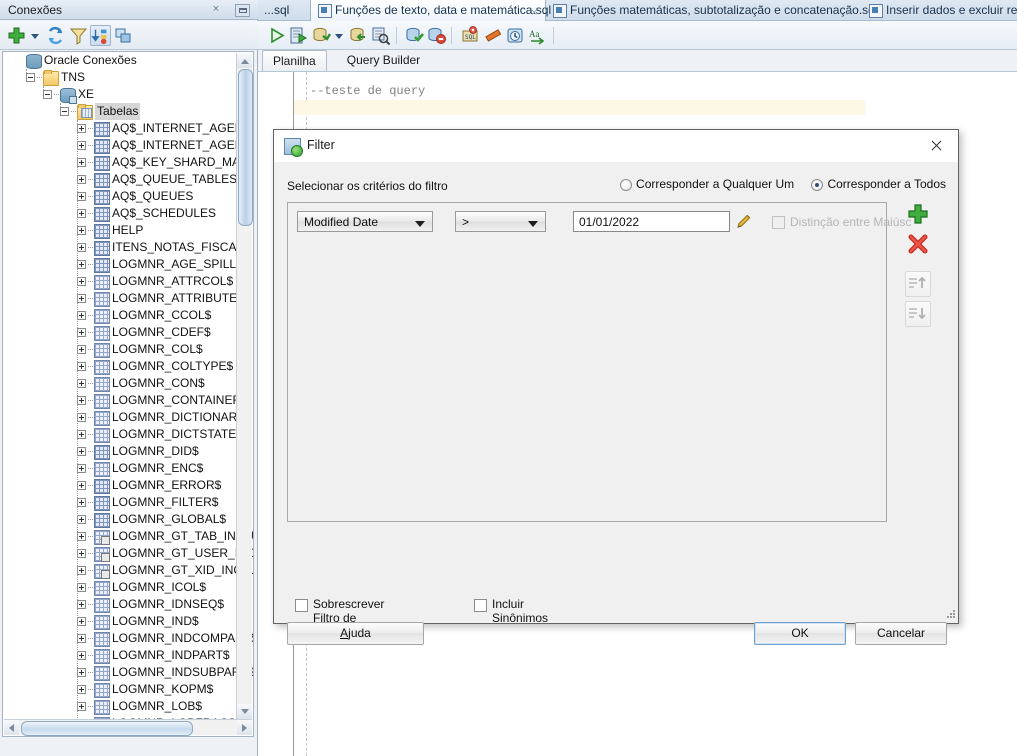  I want to click on override-schema-filter-checkbox, so click(301, 605).